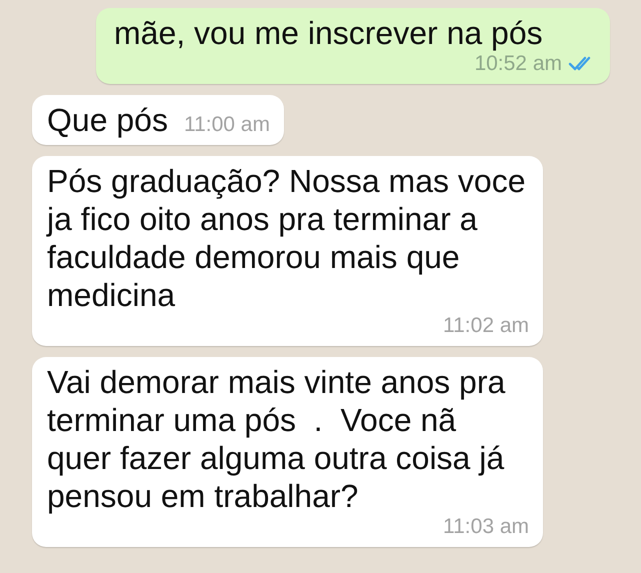  Describe the element at coordinates (518, 64) in the screenshot. I see `message-time: 10:52 am` at that location.